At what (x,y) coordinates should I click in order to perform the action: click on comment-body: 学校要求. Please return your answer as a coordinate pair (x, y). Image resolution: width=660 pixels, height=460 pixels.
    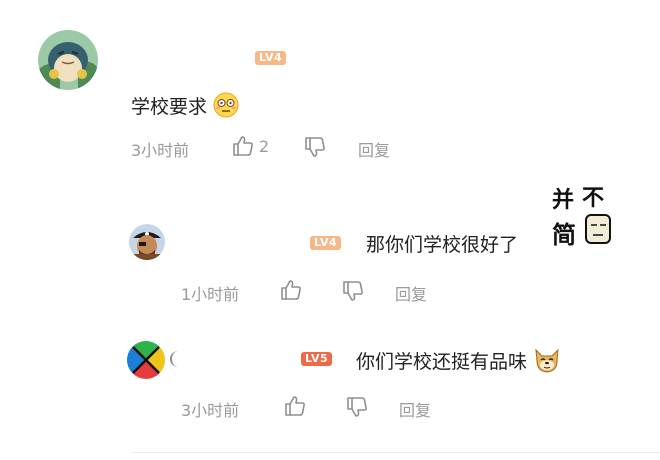
    Looking at the image, I should click on (169, 107).